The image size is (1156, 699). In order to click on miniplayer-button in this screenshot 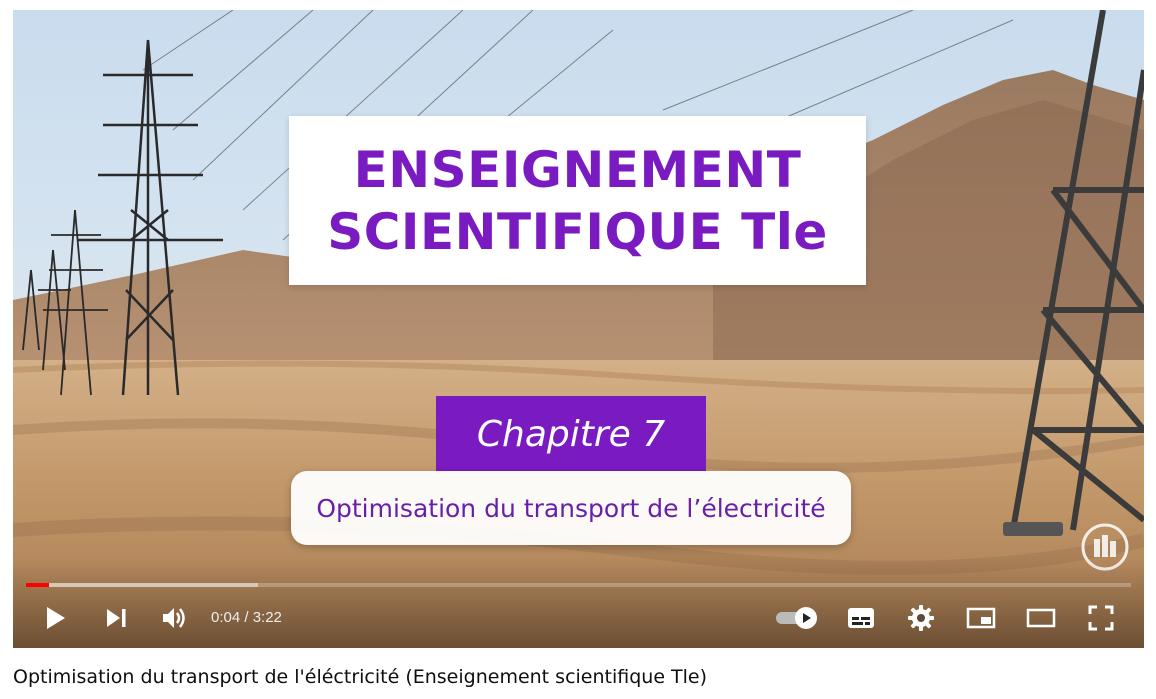, I will do `click(981, 618)`.